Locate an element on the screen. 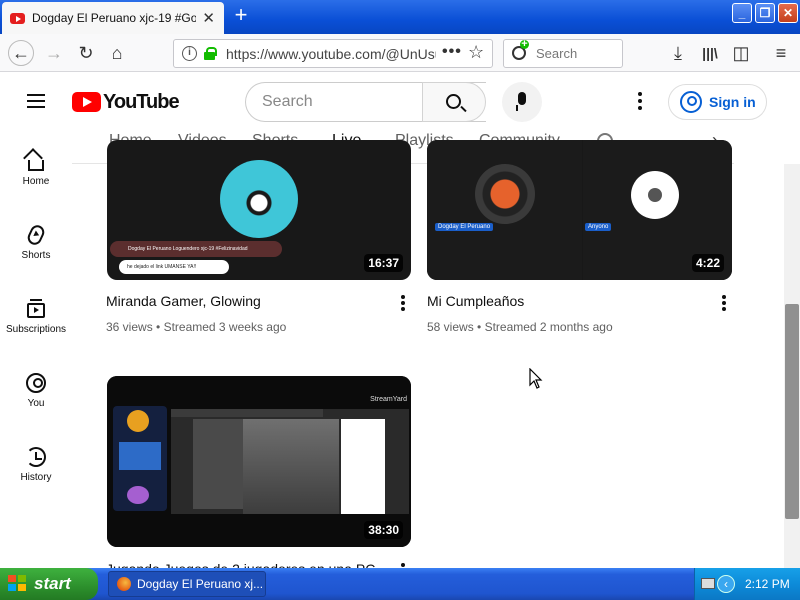  browser-tab: Dogday El Peruano xjc-19 #GoobPro ✕ is located at coordinates (113, 18).